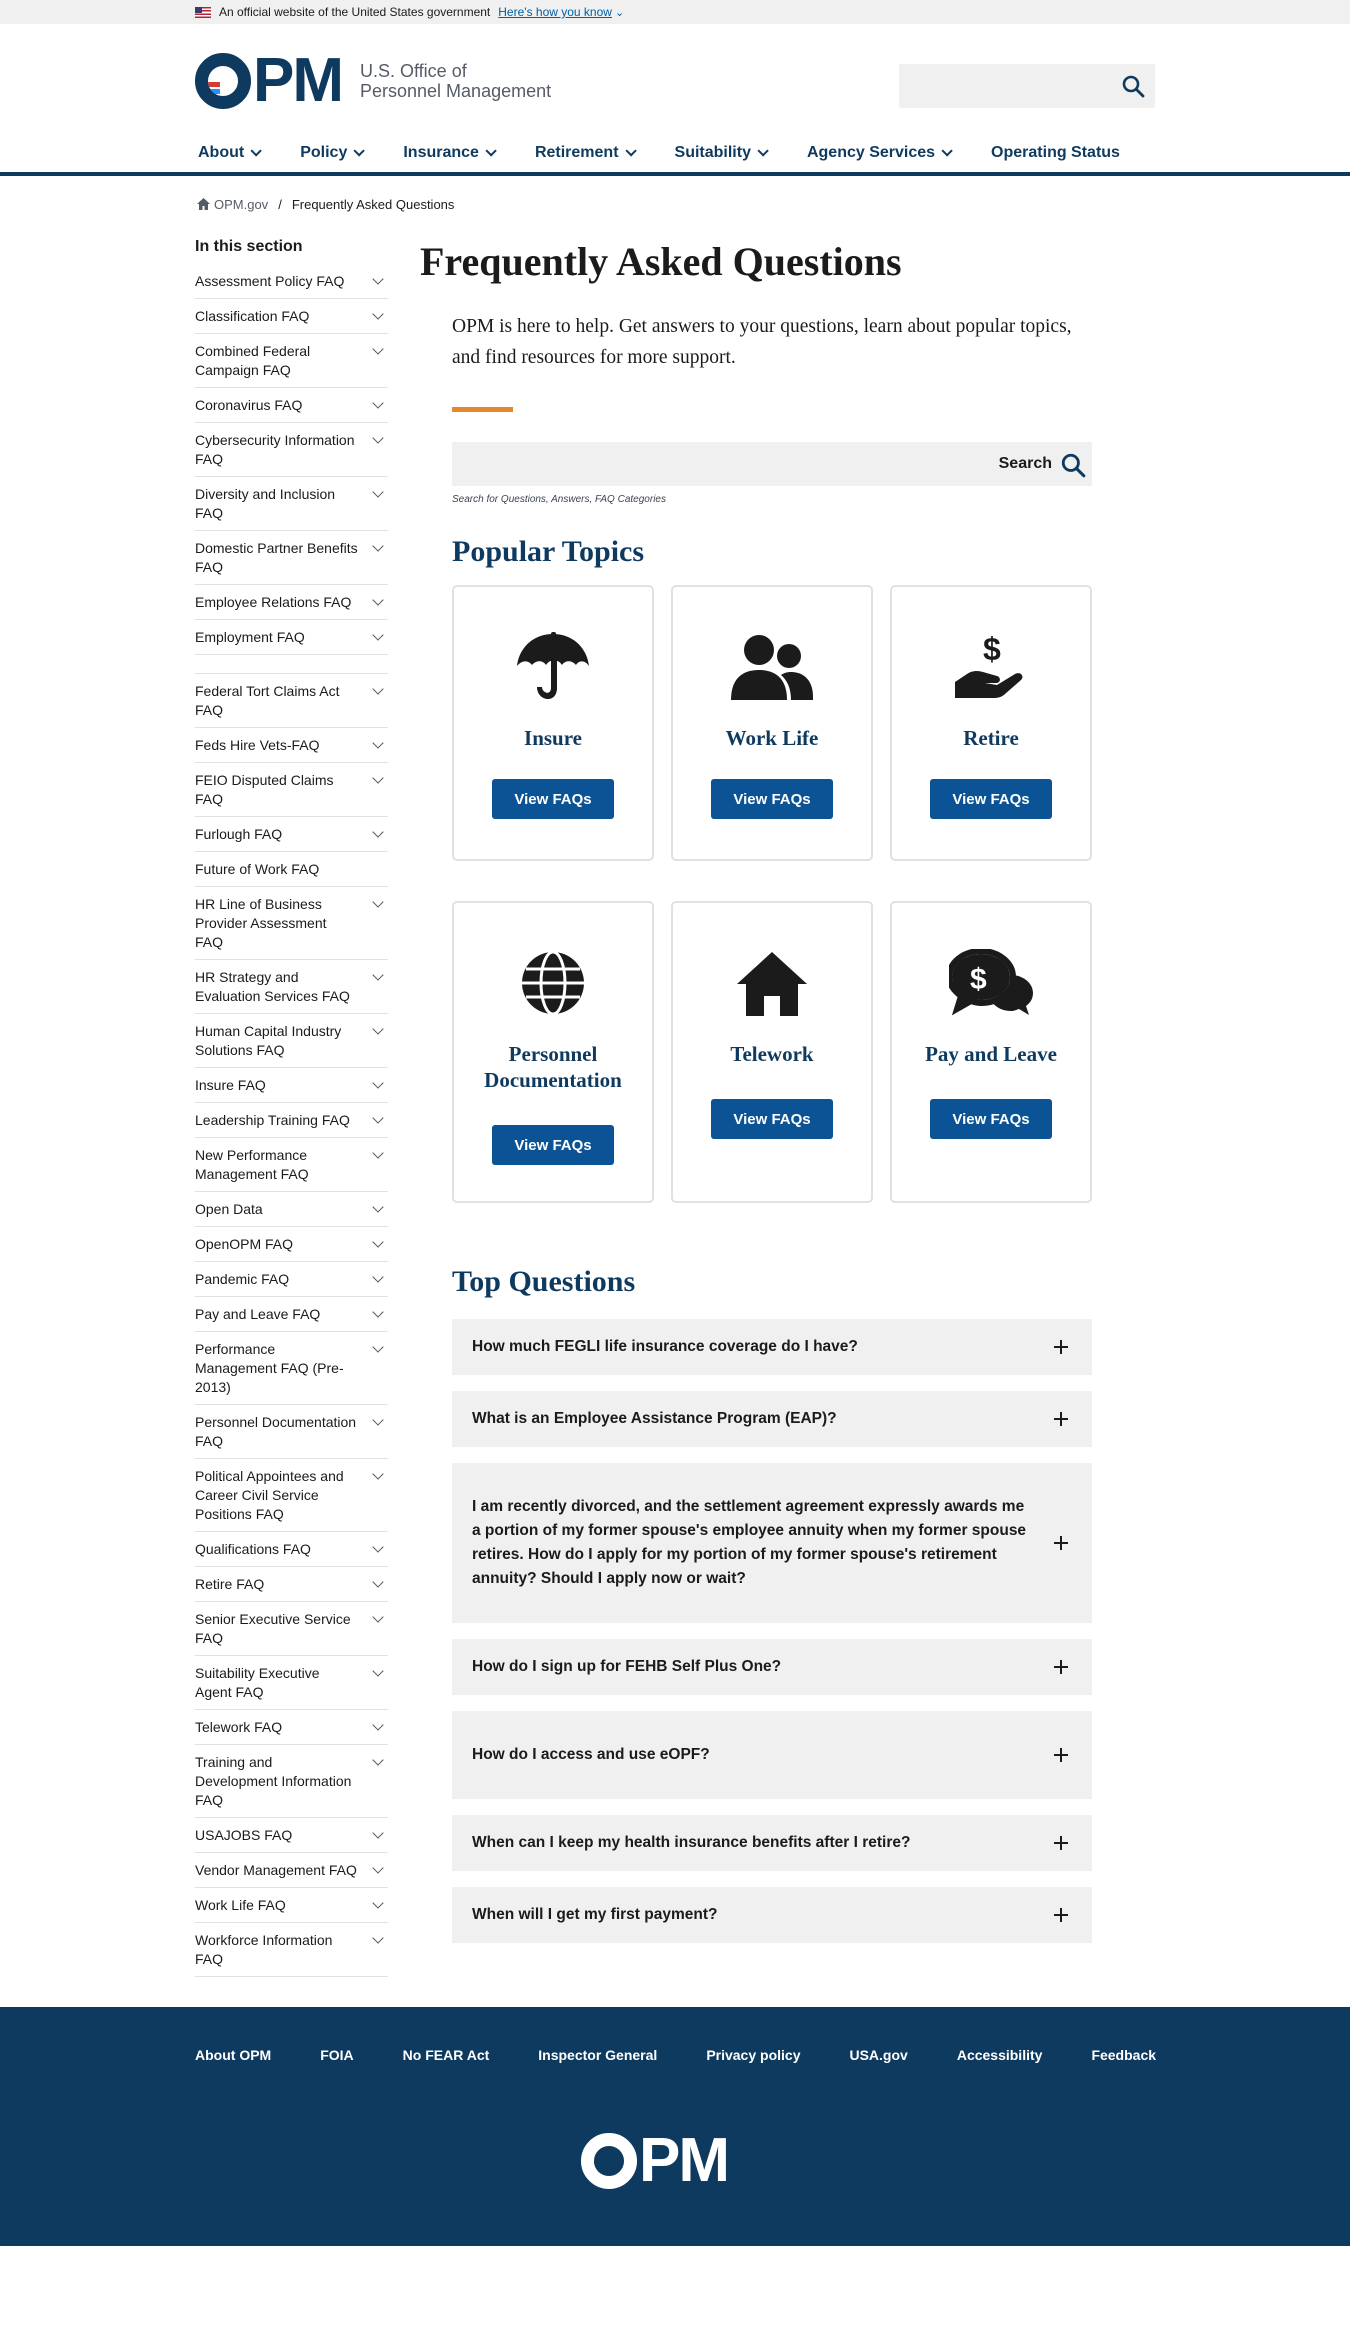  What do you see at coordinates (241, 204) in the screenshot?
I see `breadcrumb-home-link: OPM.gov` at bounding box center [241, 204].